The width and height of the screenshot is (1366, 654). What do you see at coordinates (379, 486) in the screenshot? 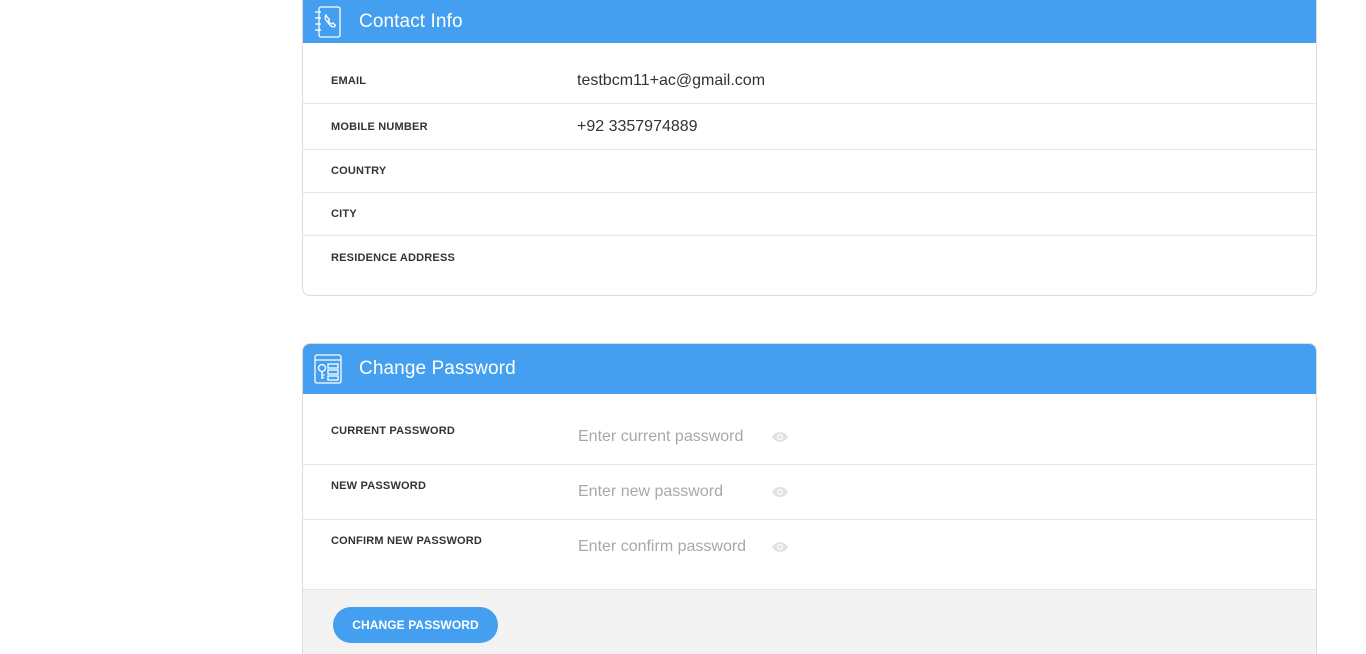
I see `new-password-label: NEW PASSWORD` at bounding box center [379, 486].